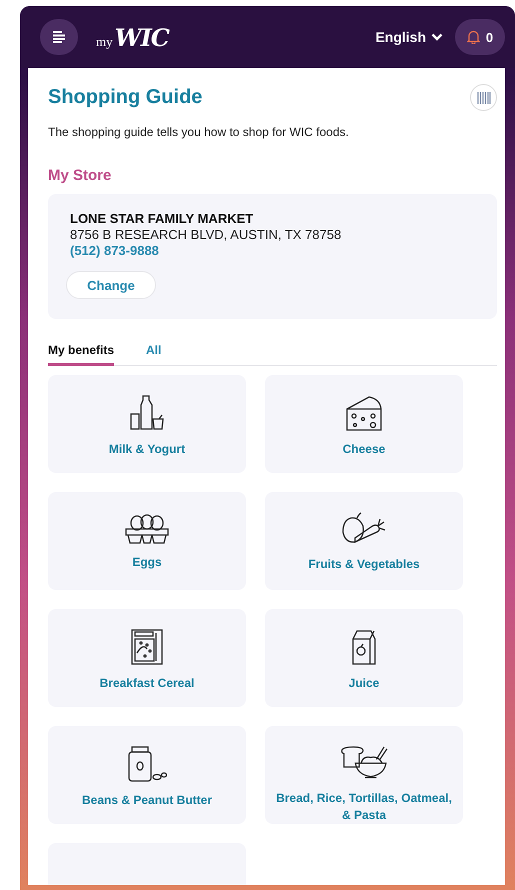 The width and height of the screenshot is (515, 890). What do you see at coordinates (364, 647) in the screenshot?
I see `juice-carton-icon` at bounding box center [364, 647].